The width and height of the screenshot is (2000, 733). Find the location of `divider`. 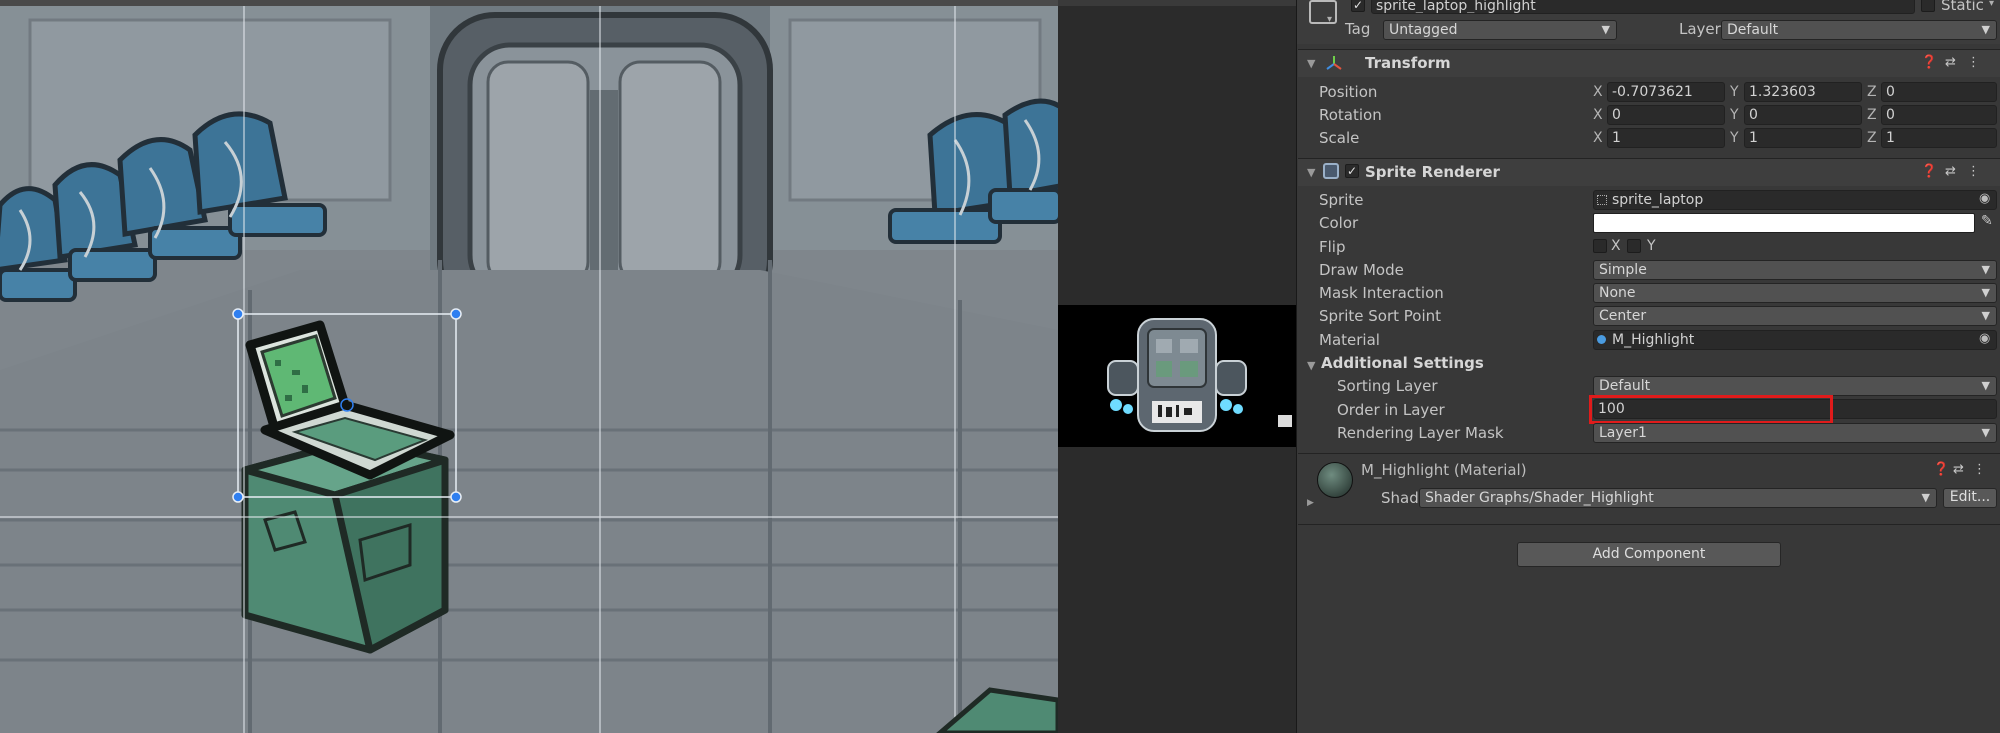

divider is located at coordinates (1649, 453).